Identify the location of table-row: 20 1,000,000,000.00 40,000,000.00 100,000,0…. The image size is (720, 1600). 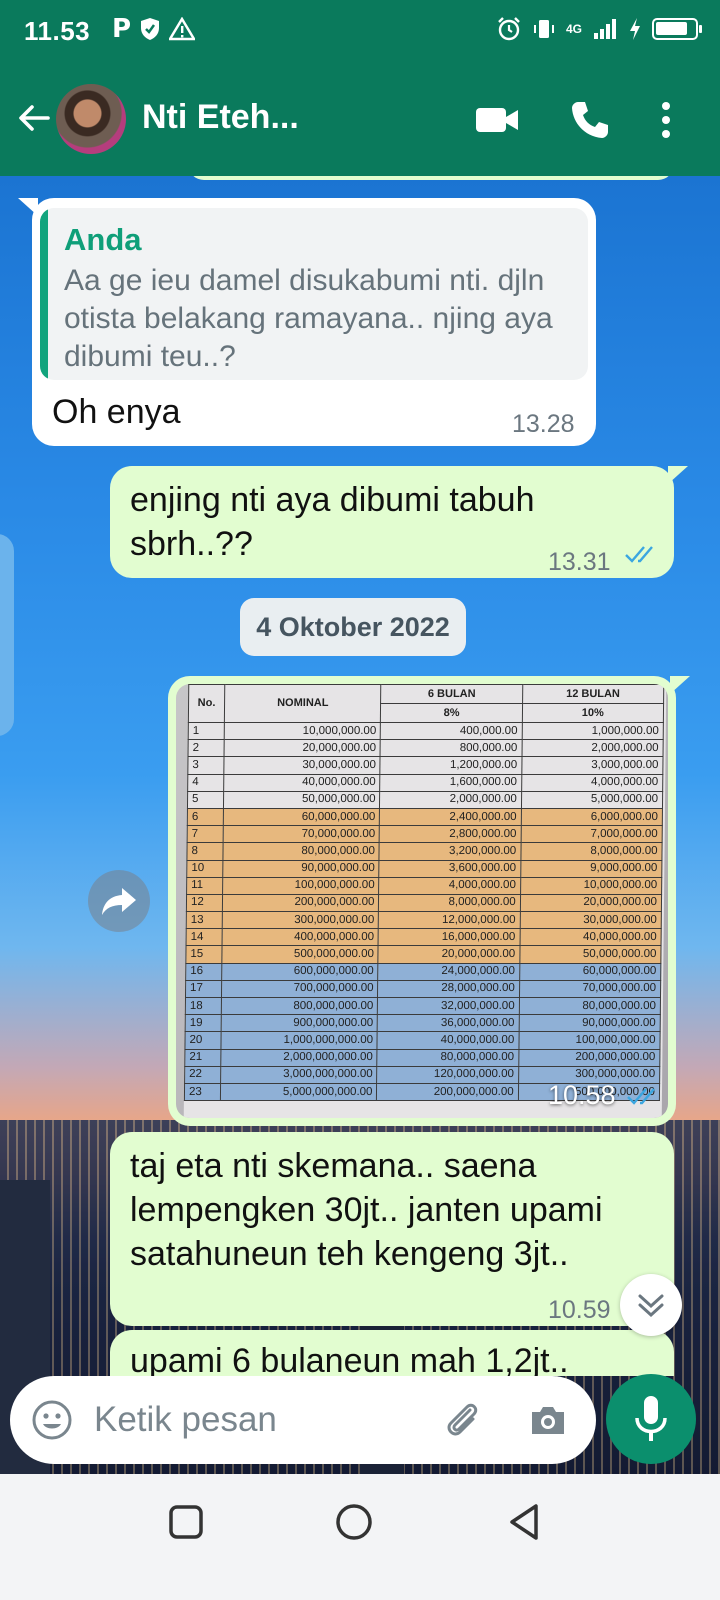
(422, 1040).